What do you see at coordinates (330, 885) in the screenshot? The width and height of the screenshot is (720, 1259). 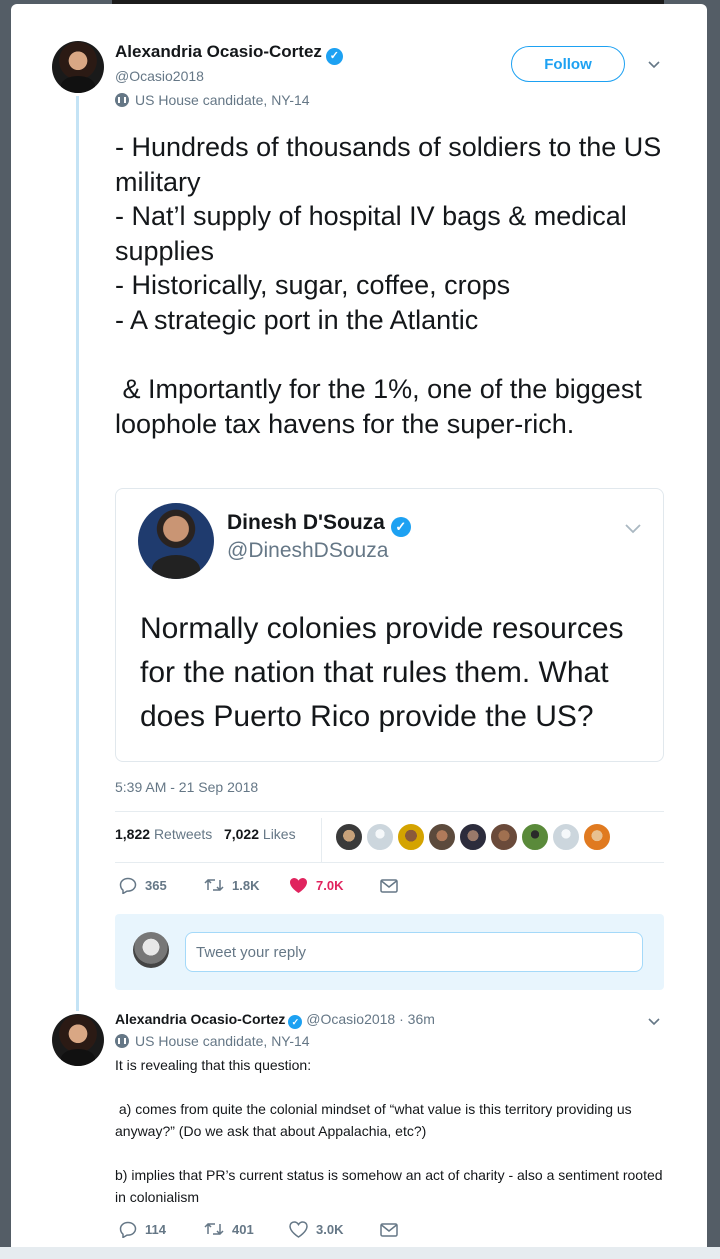 I see `like-count: 7.0K` at bounding box center [330, 885].